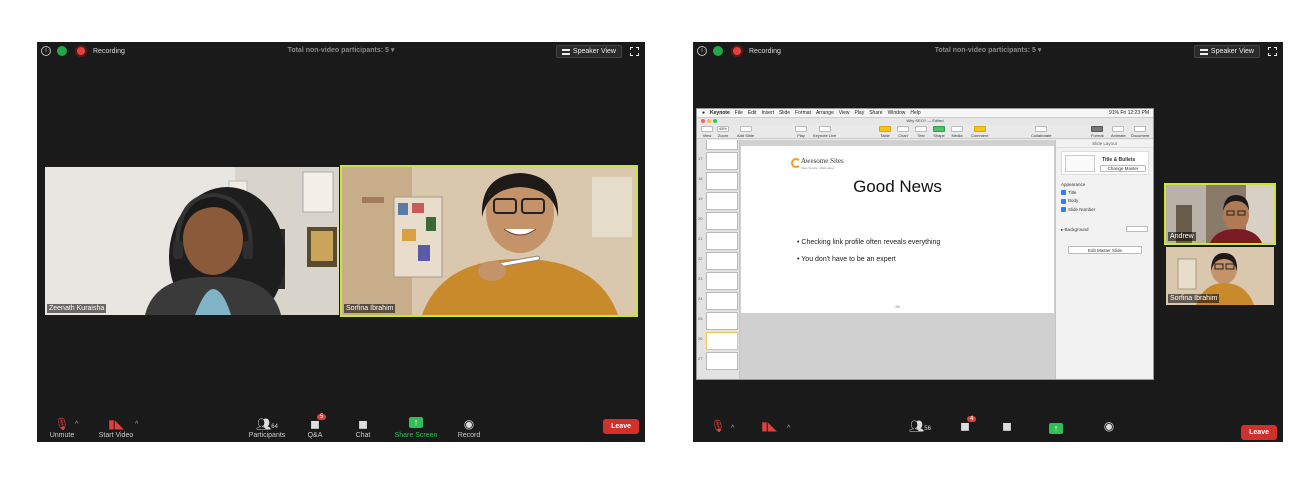 The width and height of the screenshot is (1308, 478). Describe the element at coordinates (801, 132) in the screenshot. I see `play-button: Play` at that location.